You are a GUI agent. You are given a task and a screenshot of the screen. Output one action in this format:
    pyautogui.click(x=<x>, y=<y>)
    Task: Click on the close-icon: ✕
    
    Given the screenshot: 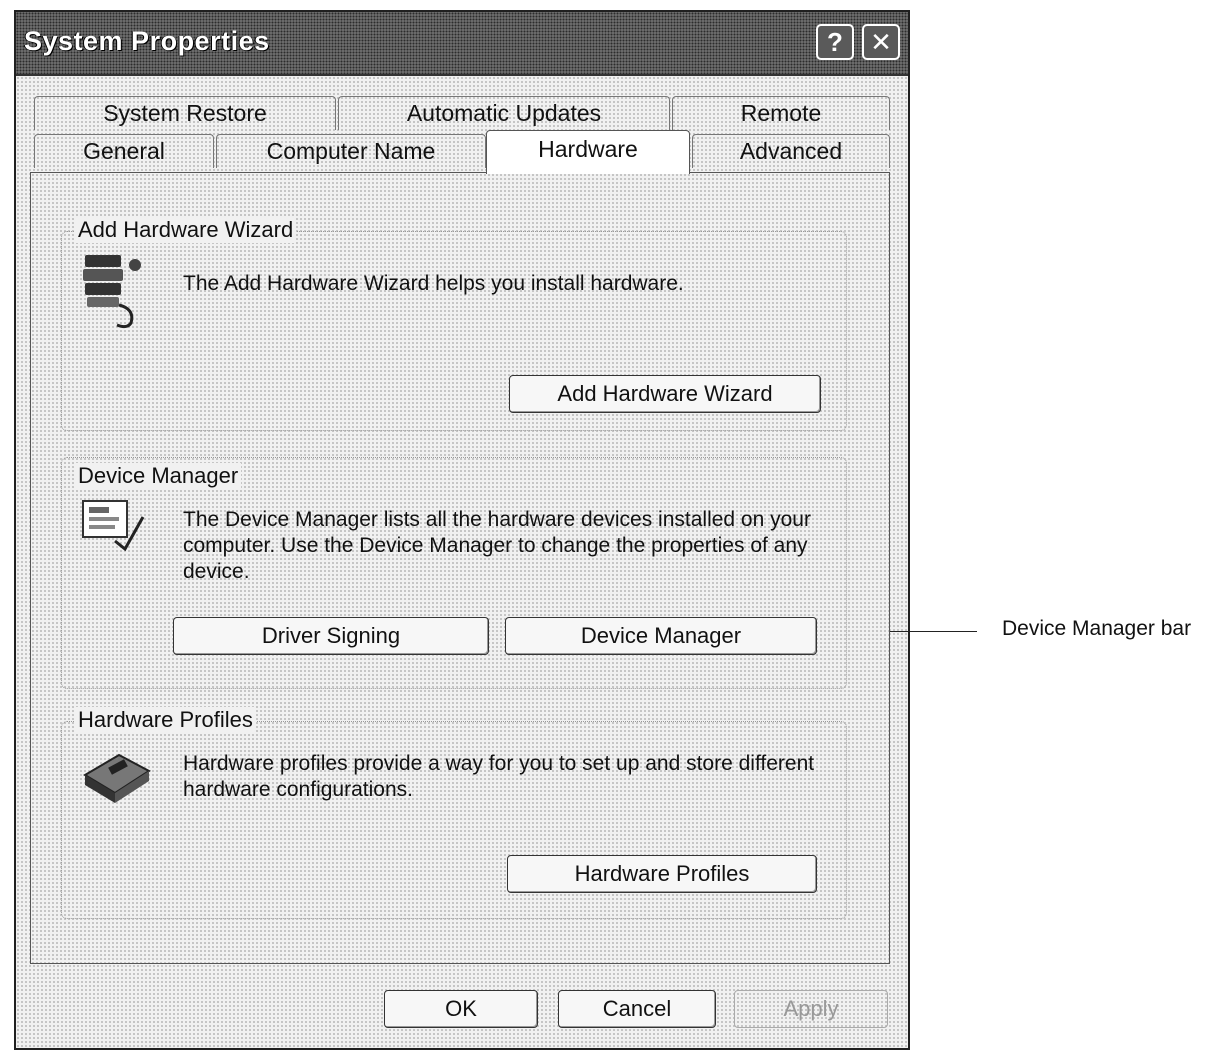 What is the action you would take?
    pyautogui.click(x=881, y=41)
    